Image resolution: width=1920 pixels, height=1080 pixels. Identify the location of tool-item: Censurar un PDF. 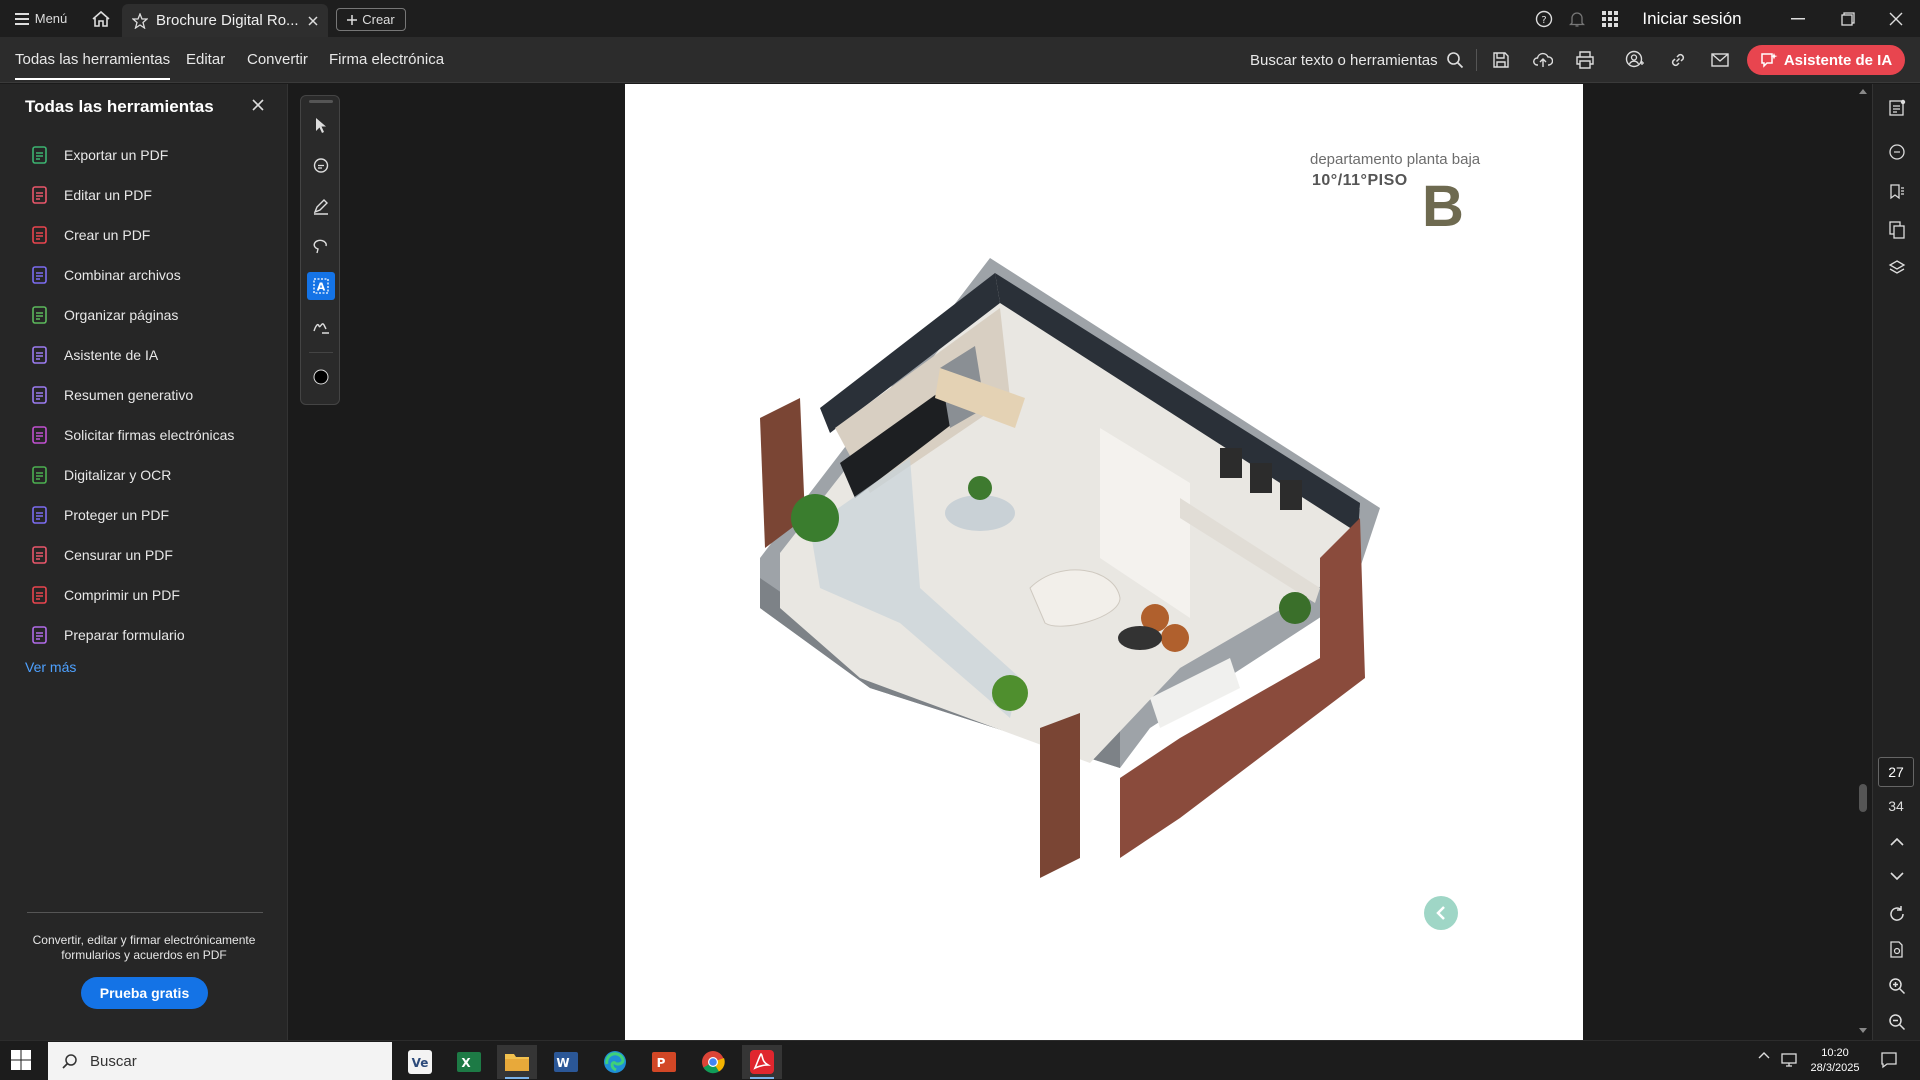
(155, 555).